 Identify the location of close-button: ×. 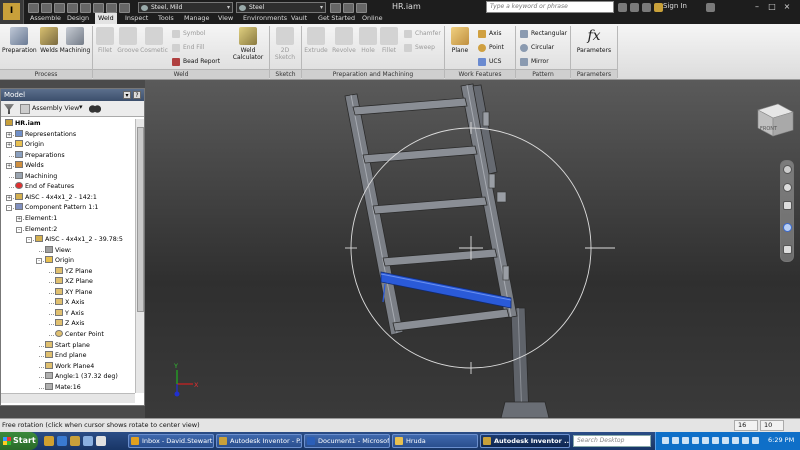
(787, 7).